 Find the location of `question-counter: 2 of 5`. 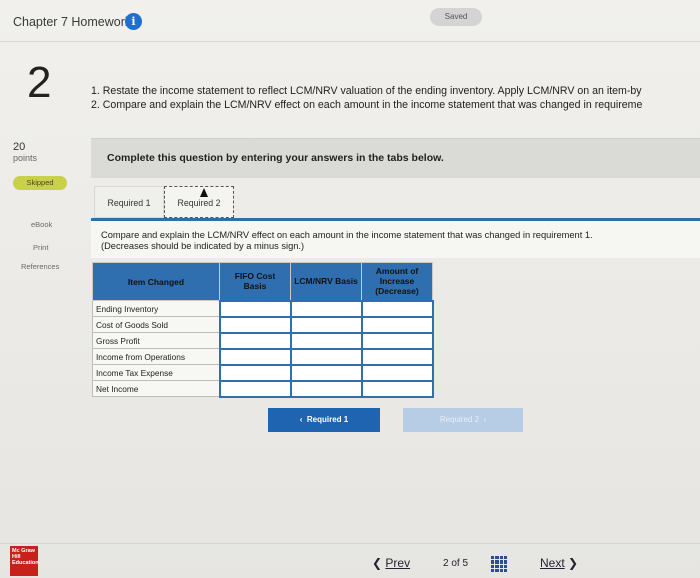

question-counter: 2 of 5 is located at coordinates (455, 563).